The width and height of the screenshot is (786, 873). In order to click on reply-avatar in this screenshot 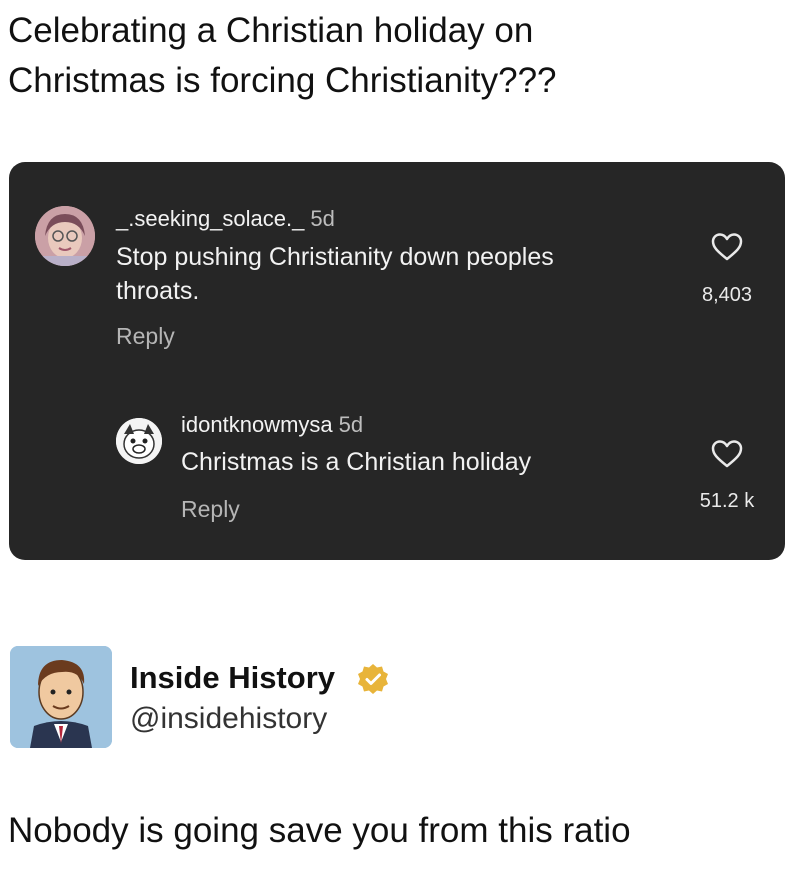, I will do `click(139, 441)`.